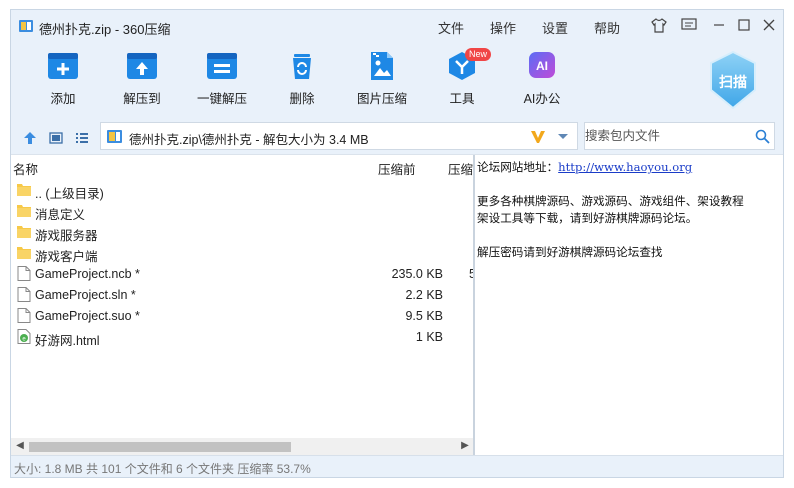  Describe the element at coordinates (63, 99) in the screenshot. I see `add-label: 添加` at that location.